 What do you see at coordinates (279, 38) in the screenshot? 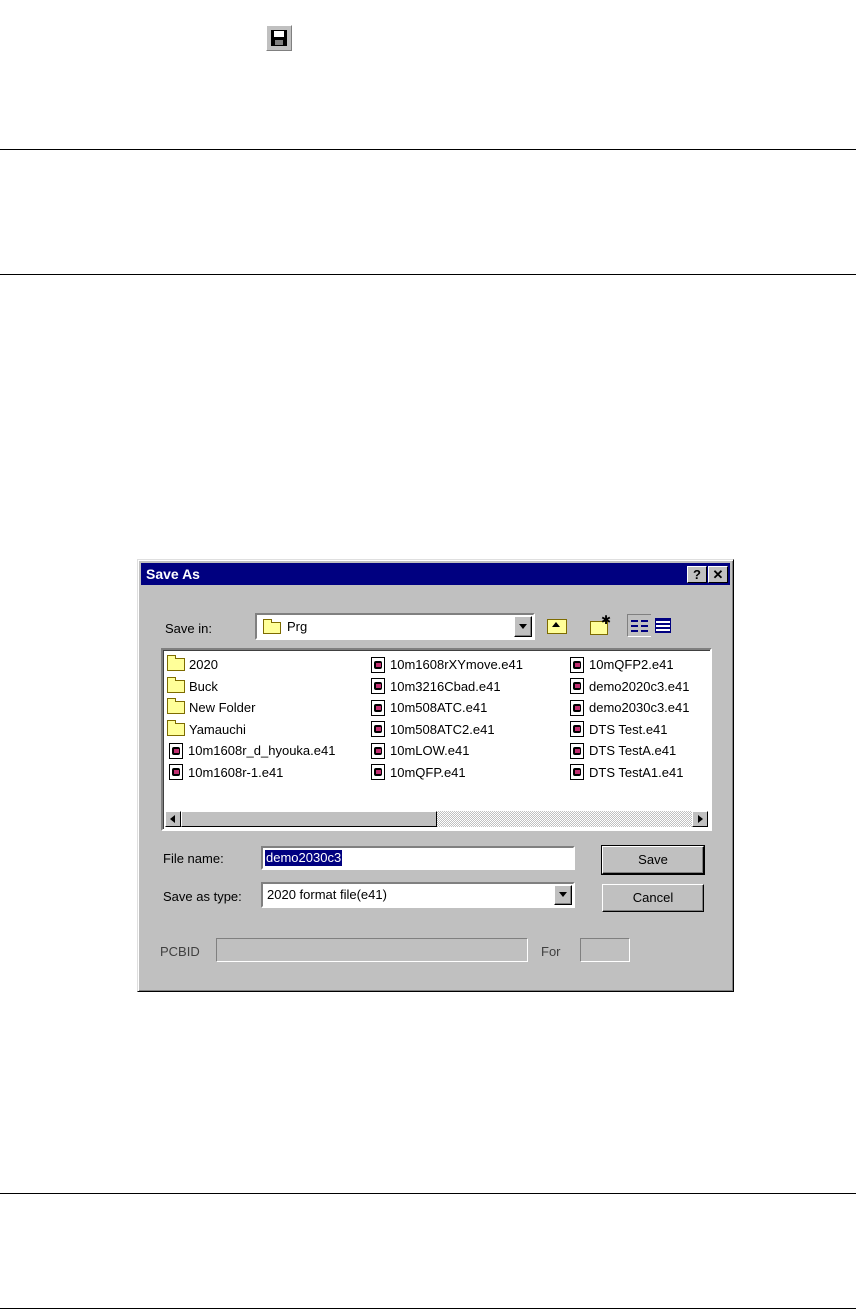
I see `save-disk-icon` at bounding box center [279, 38].